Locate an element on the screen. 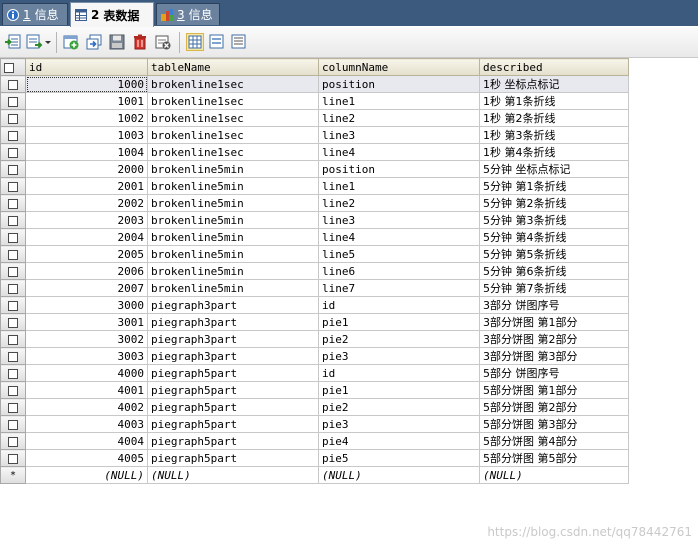 The width and height of the screenshot is (698, 547). cell-id: 1002 is located at coordinates (86, 118).